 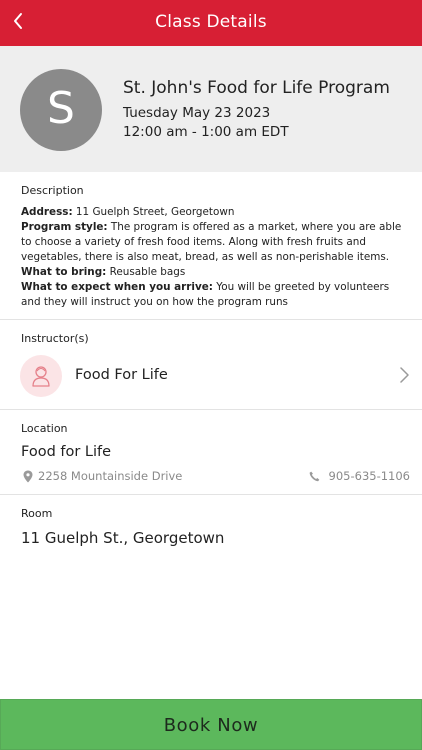 I want to click on location-phone: 905-635-1106, so click(x=359, y=476).